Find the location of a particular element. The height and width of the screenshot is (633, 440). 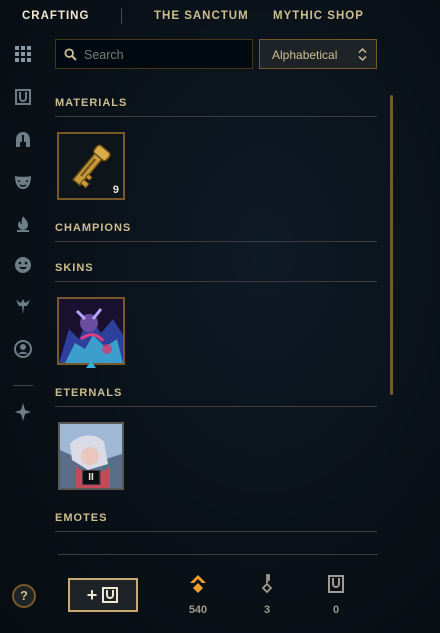

section-champions: CHAMPIONS is located at coordinates (93, 228).